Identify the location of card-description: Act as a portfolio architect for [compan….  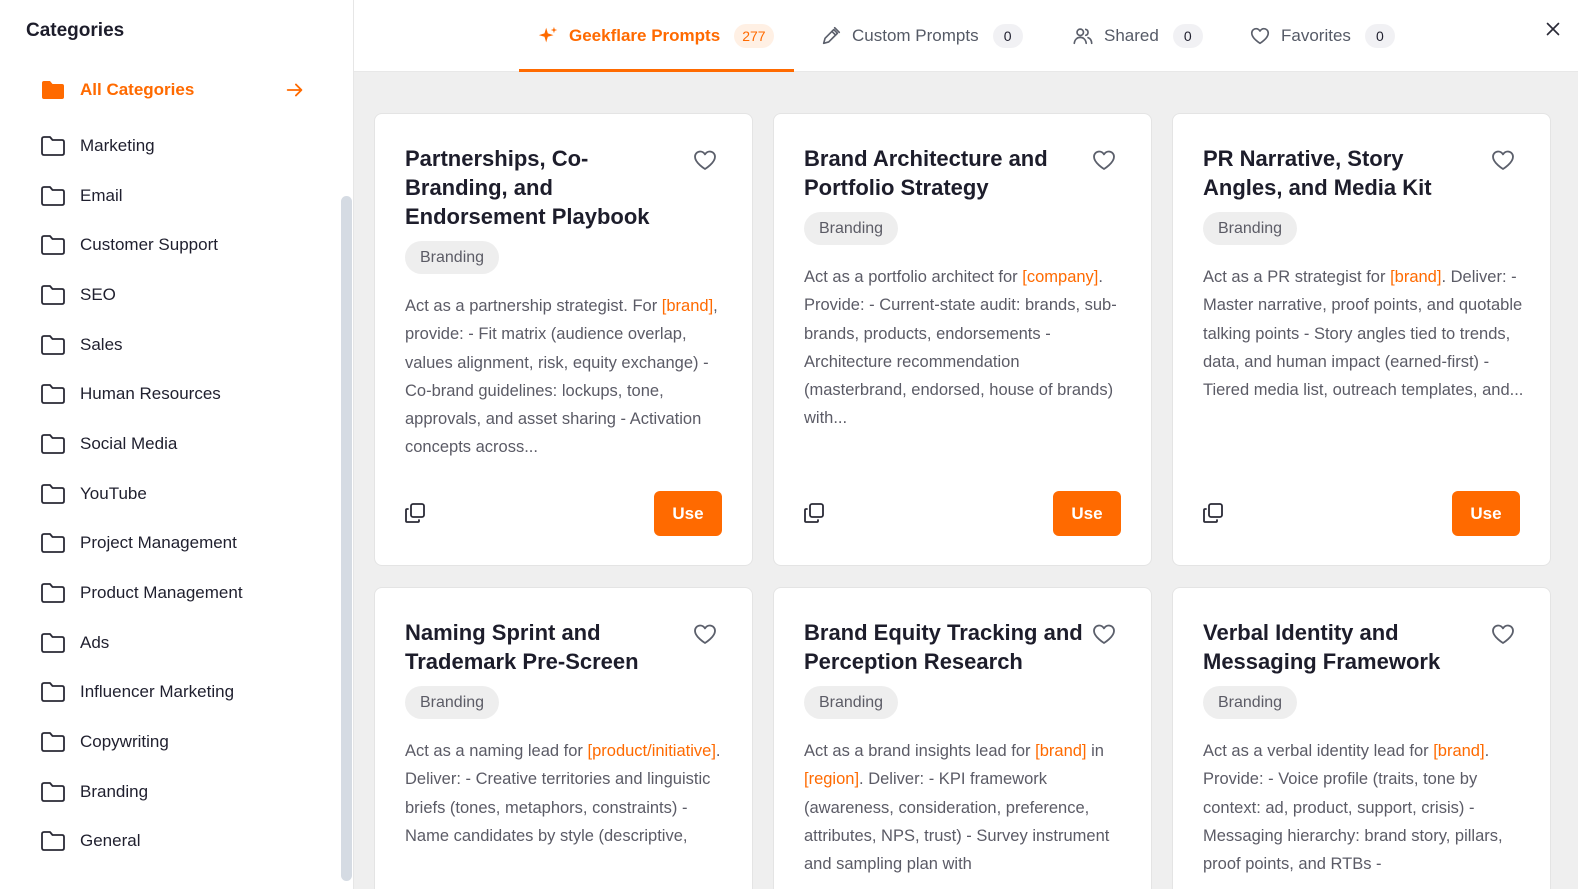
(965, 348).